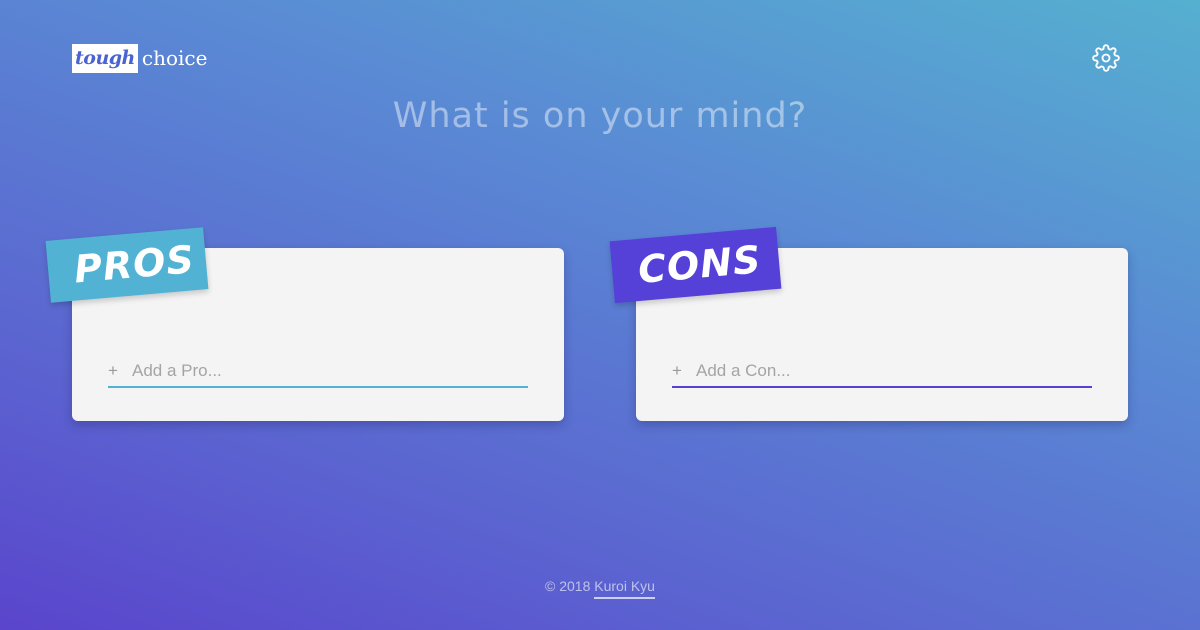 The height and width of the screenshot is (630, 1200). What do you see at coordinates (105, 58) in the screenshot?
I see `logo-tough-text: tough` at bounding box center [105, 58].